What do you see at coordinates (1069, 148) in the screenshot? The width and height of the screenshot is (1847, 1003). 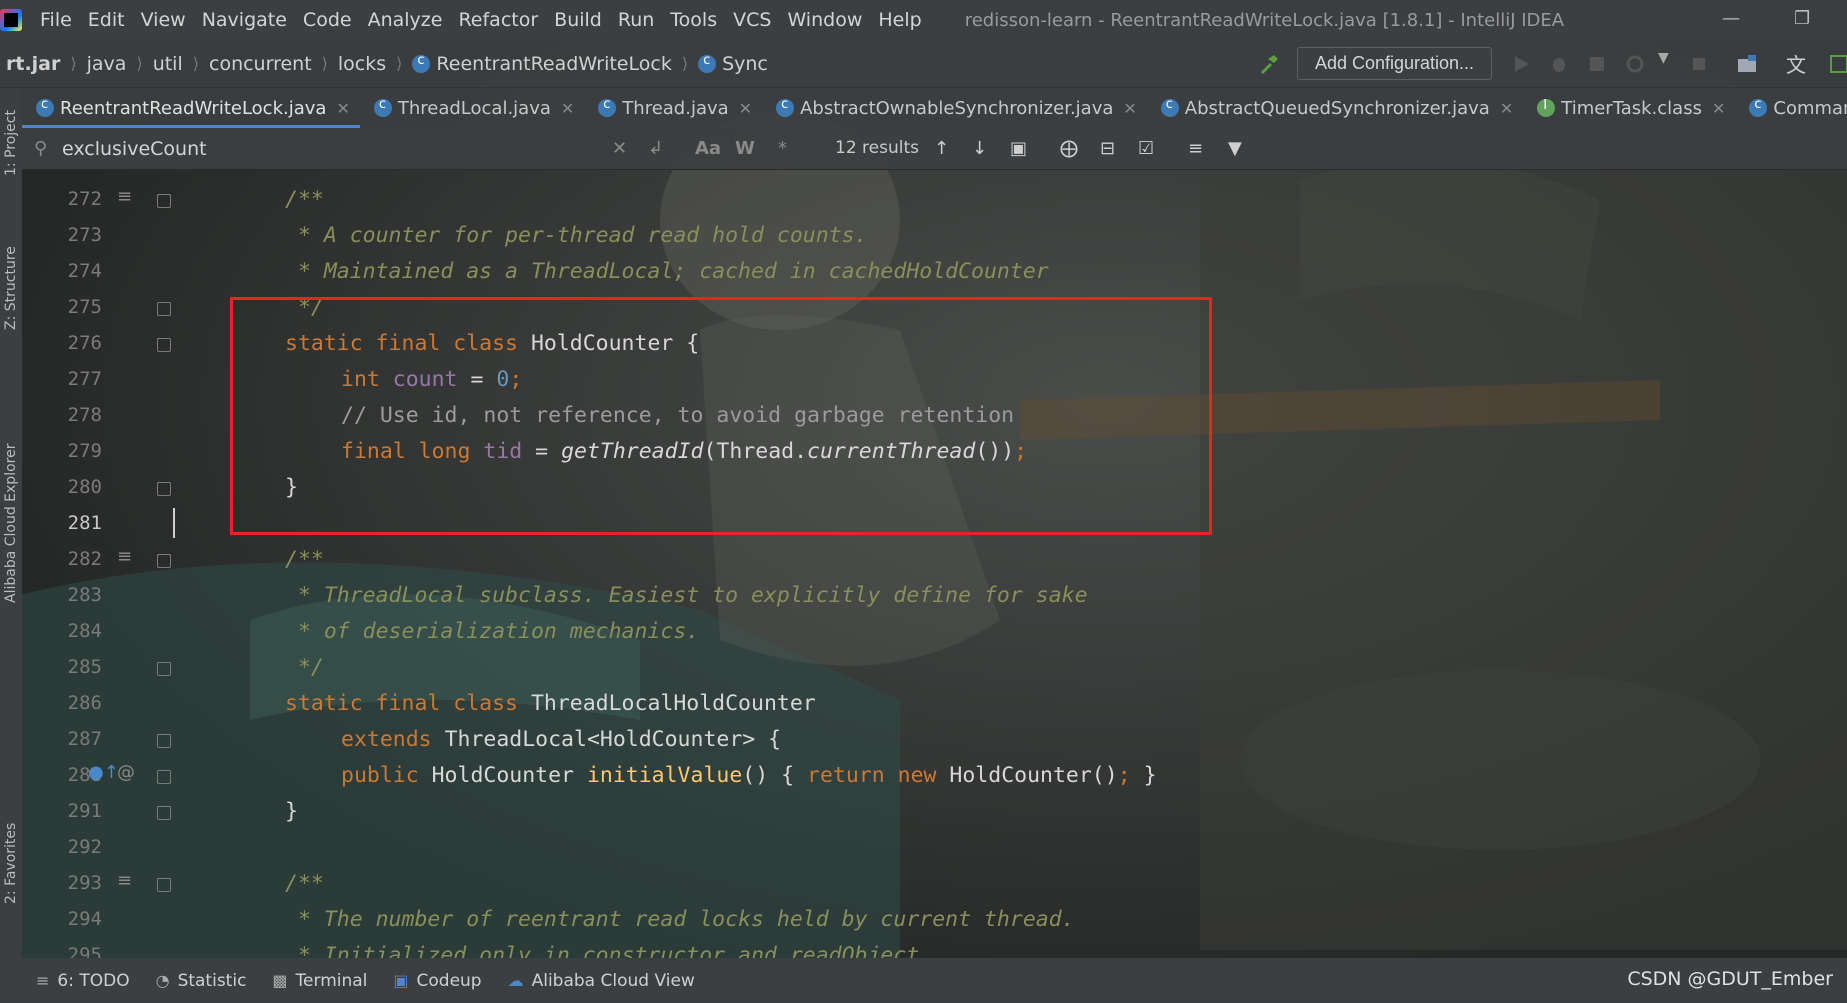 I see `add-selection-icon: ⨁` at bounding box center [1069, 148].